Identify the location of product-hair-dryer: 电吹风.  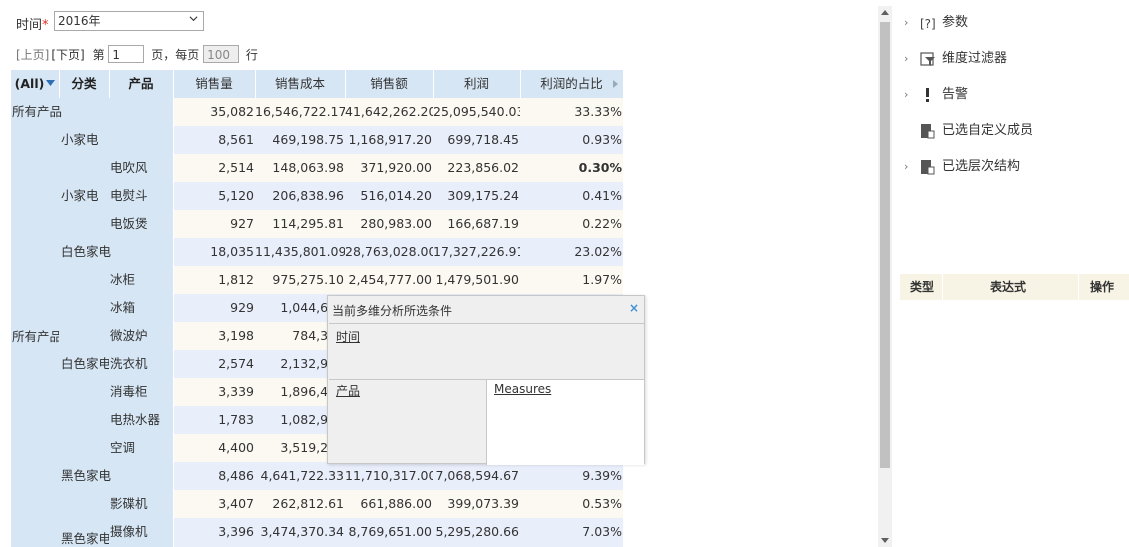
(141, 168).